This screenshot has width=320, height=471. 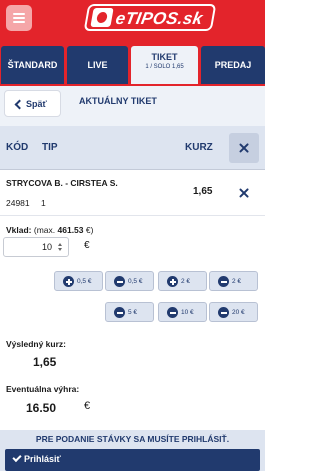 I want to click on top-header: eTIPOS.sk, so click(x=132, y=20).